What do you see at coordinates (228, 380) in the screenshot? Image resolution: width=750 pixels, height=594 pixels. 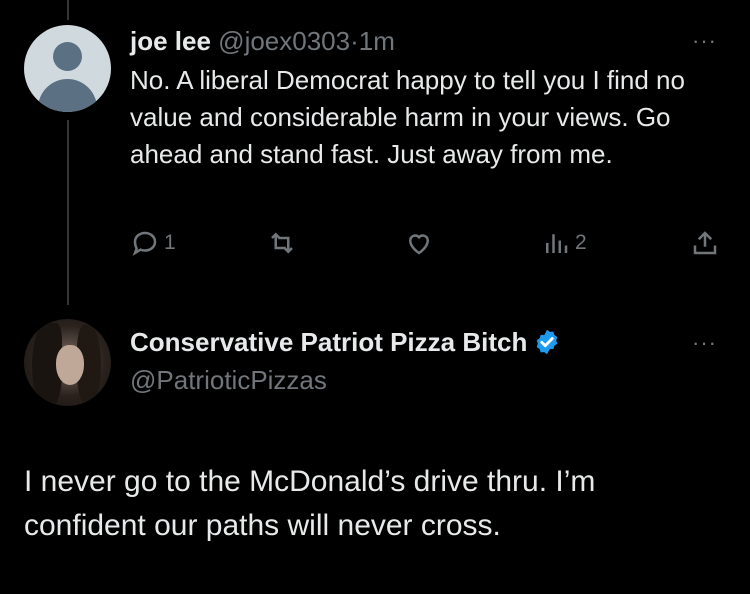 I see `main-author-handle: @PatrioticPizzas` at bounding box center [228, 380].